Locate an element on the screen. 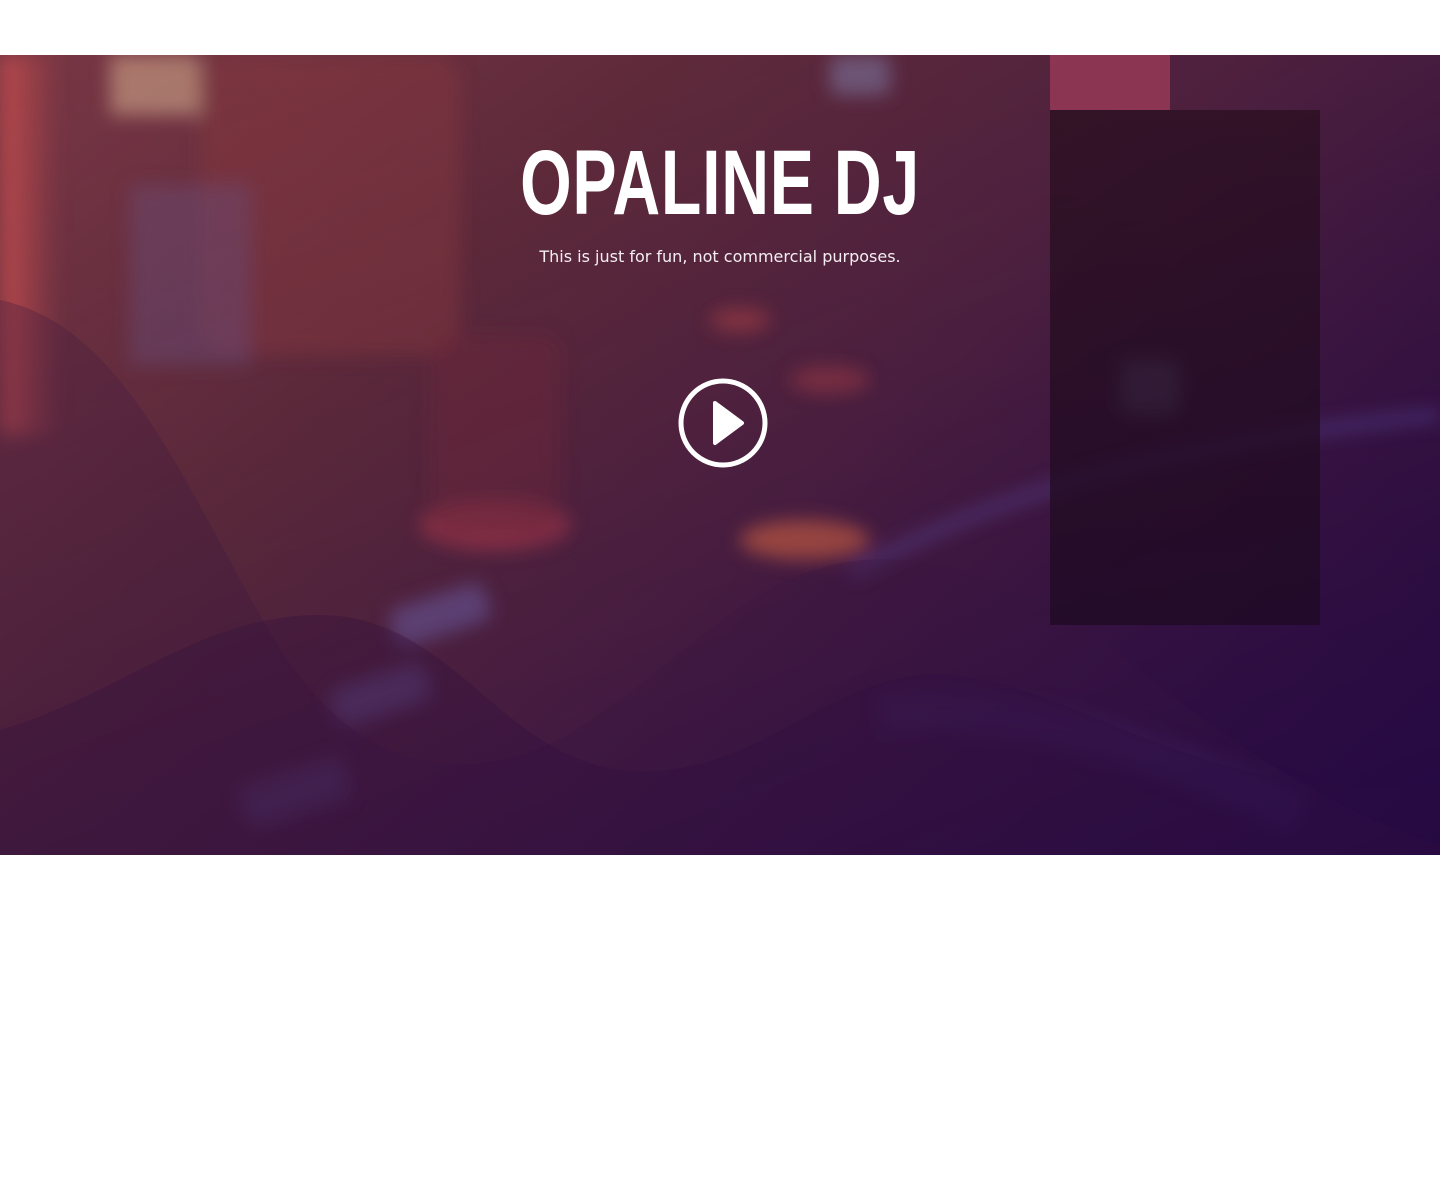 This screenshot has height=1200, width=1440. play-button is located at coordinates (723, 423).